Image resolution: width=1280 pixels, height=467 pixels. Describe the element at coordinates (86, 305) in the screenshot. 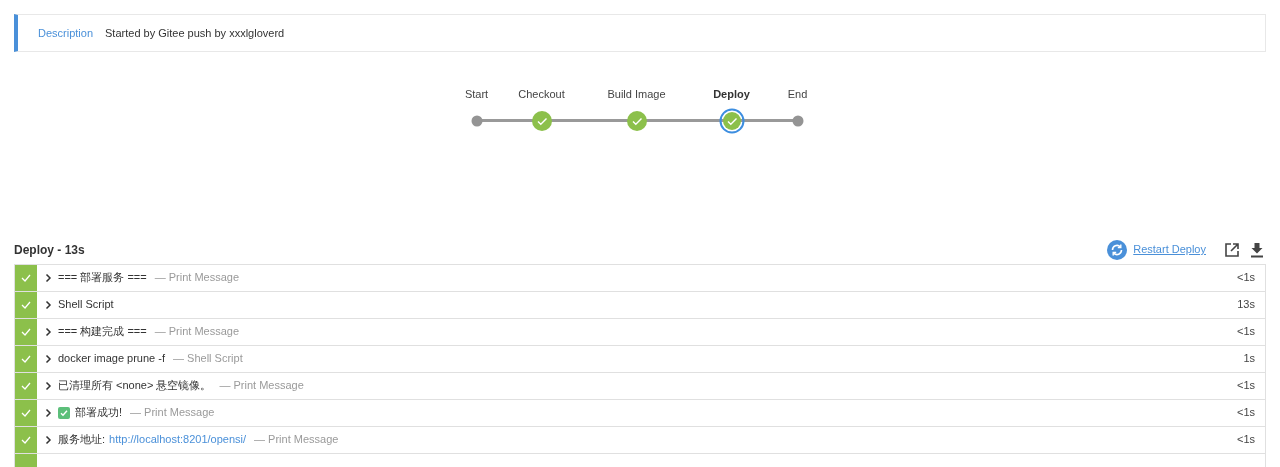

I see `step-title: Shell Script` at that location.